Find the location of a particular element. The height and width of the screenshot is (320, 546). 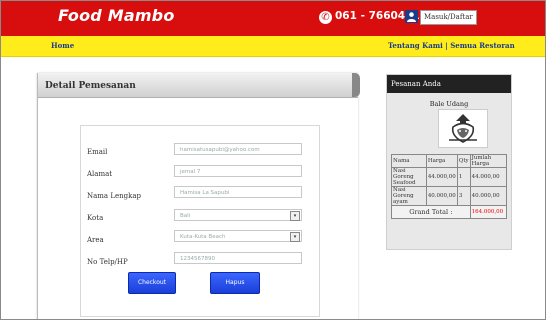

phone-icon: ✆ is located at coordinates (325, 17).